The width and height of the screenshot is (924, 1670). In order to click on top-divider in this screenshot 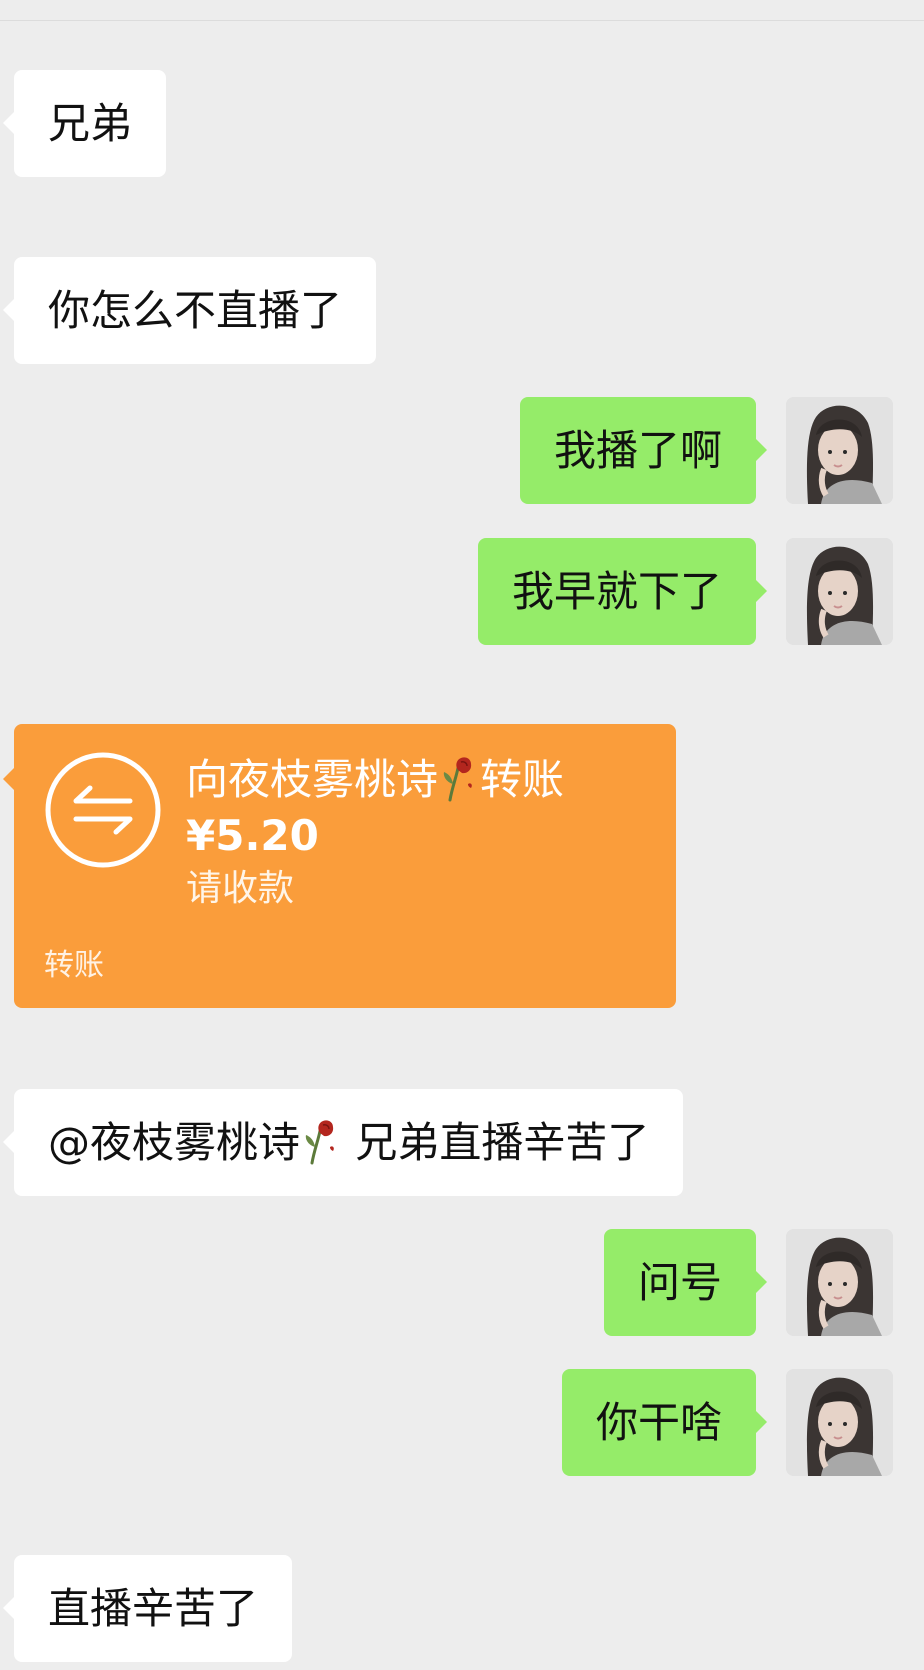, I will do `click(462, 20)`.